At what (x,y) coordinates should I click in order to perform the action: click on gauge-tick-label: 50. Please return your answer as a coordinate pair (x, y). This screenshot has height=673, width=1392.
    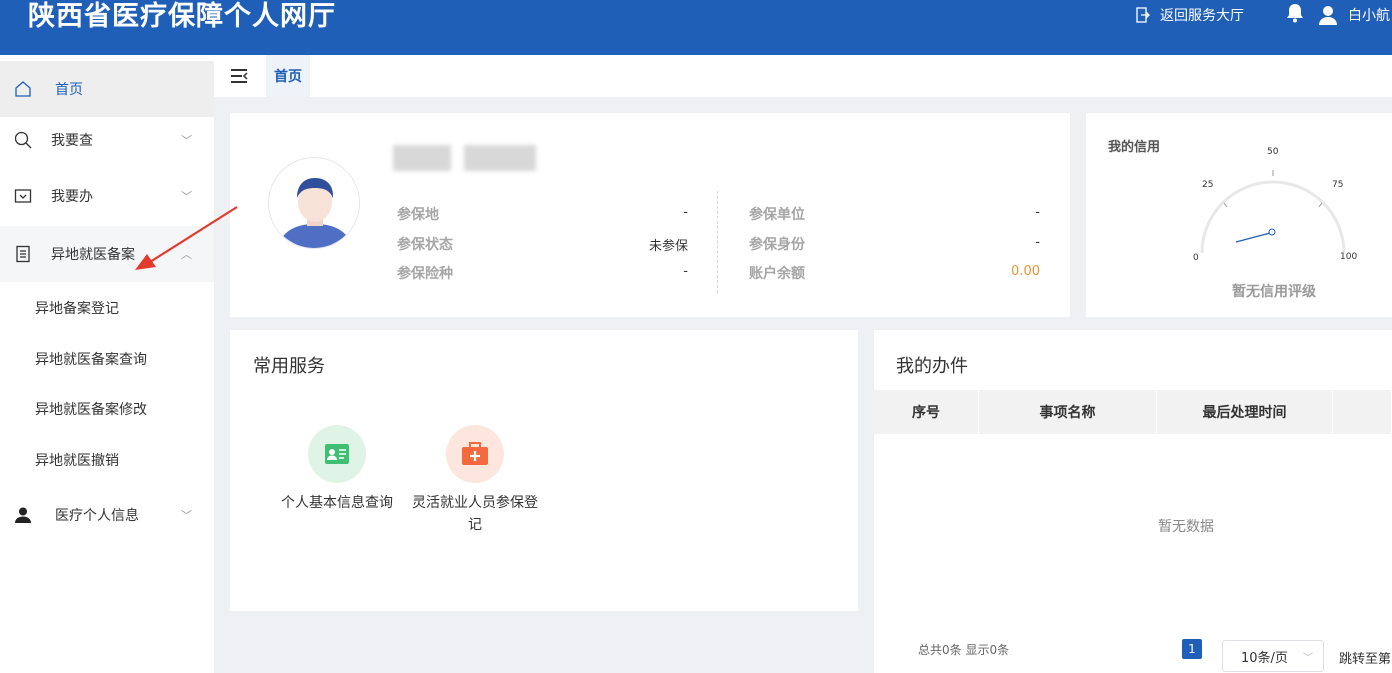
    Looking at the image, I should click on (1273, 152).